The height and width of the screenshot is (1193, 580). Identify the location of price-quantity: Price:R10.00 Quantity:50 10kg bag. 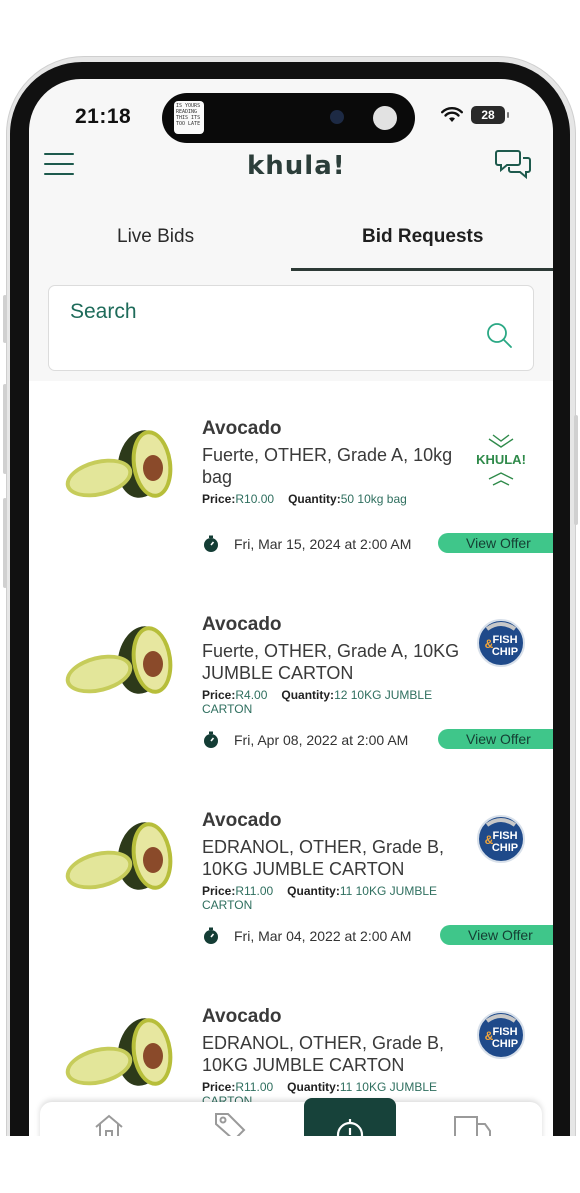
(332, 499).